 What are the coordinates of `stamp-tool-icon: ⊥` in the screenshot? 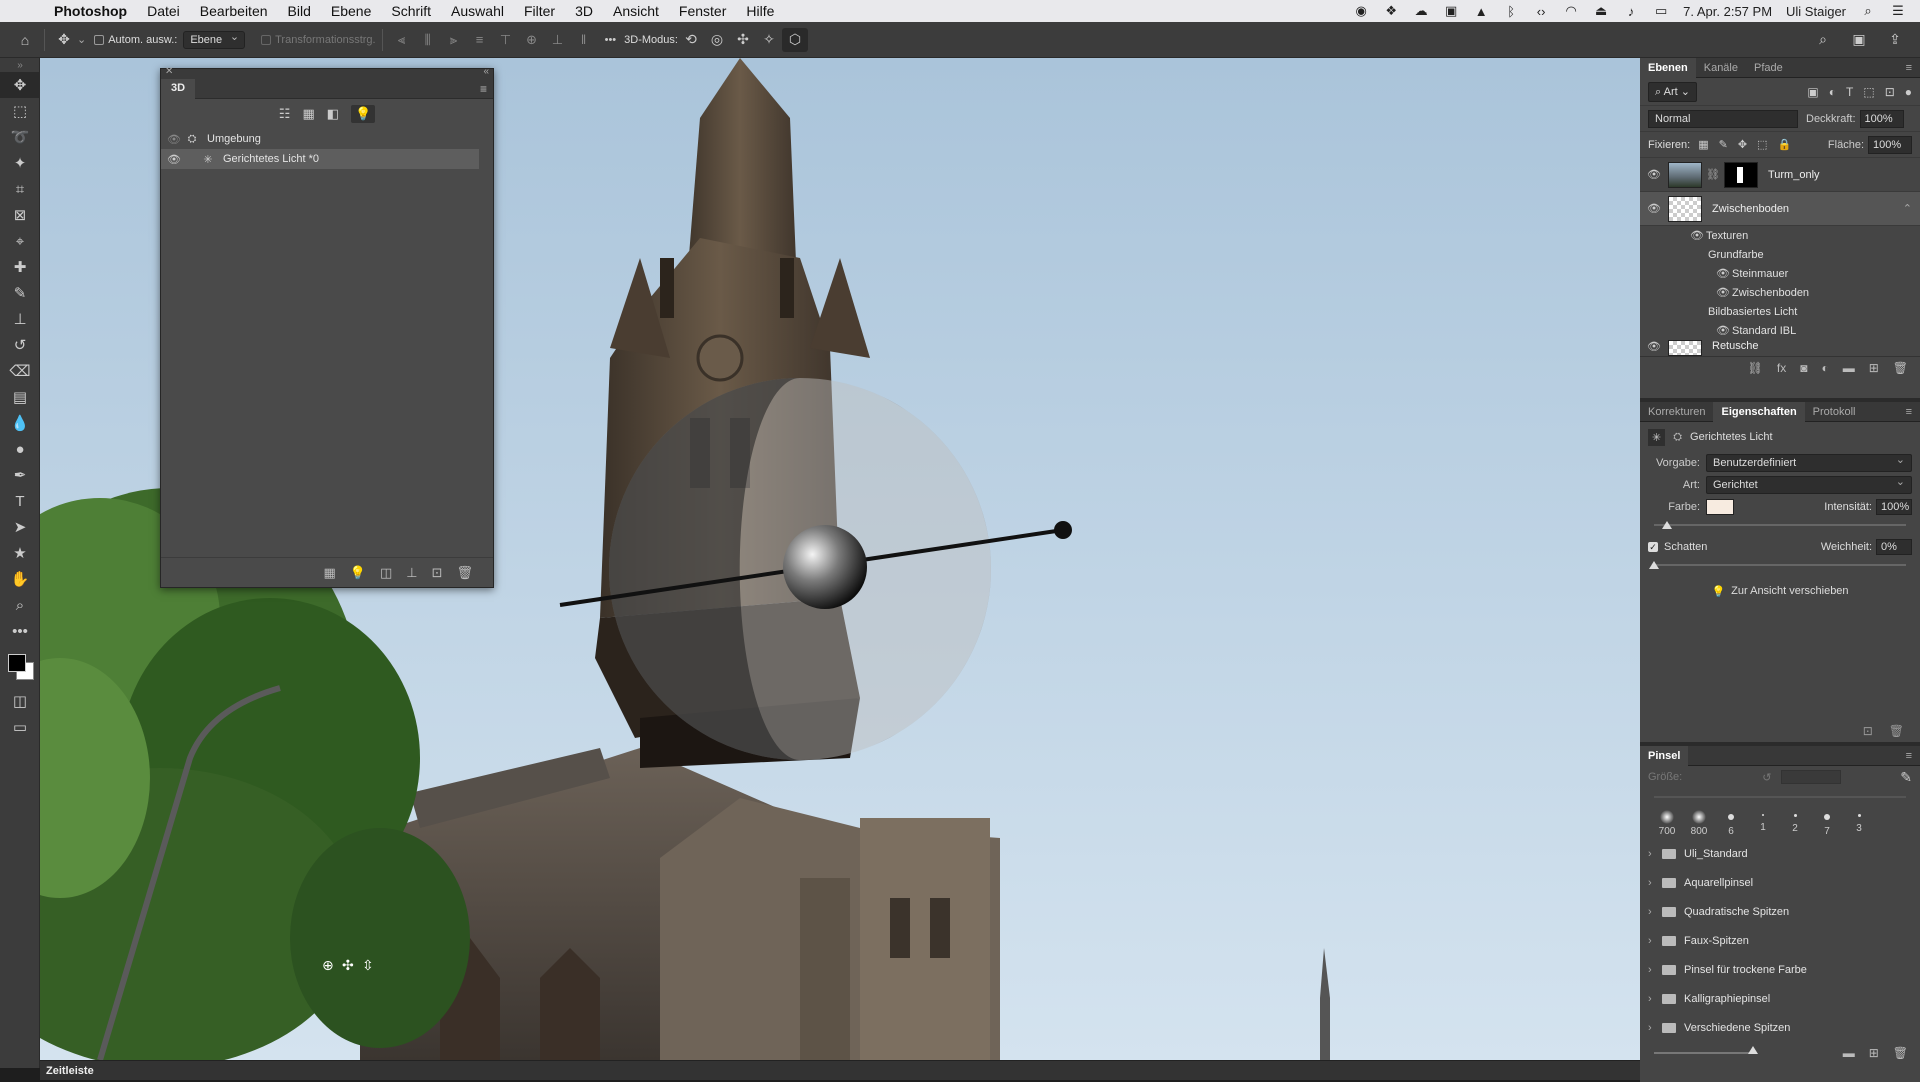 It's located at (20, 319).